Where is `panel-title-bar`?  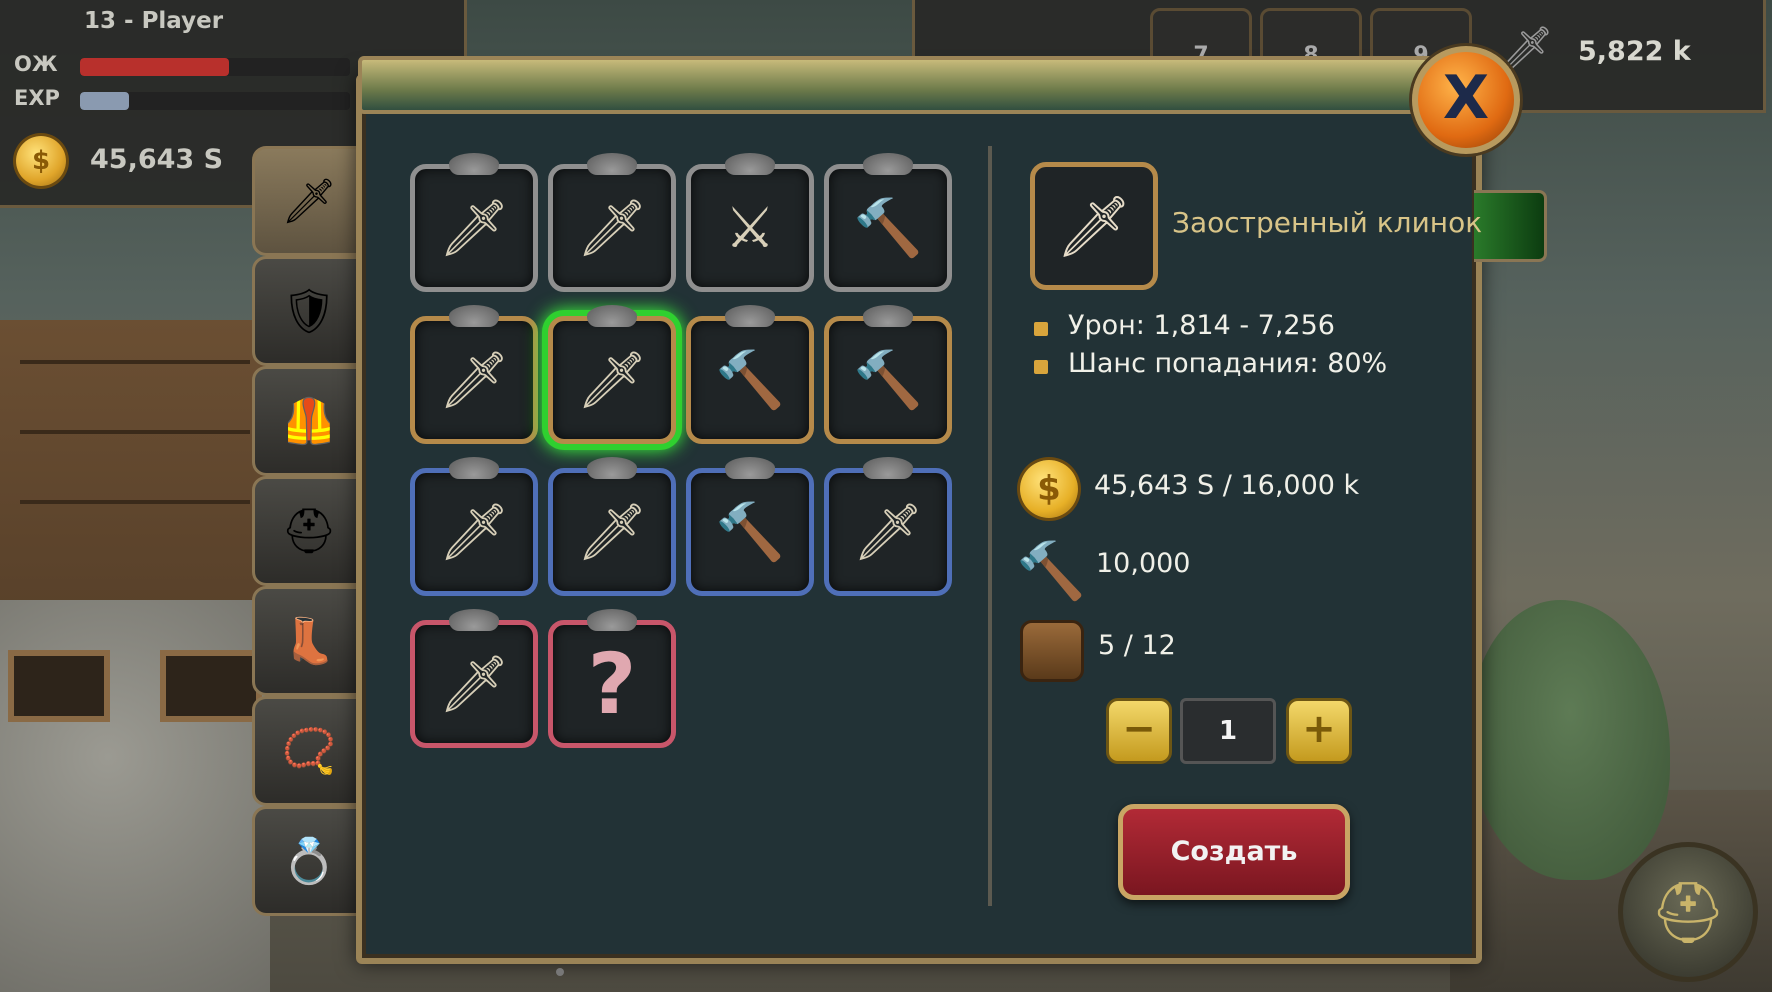 panel-title-bar is located at coordinates (897, 85).